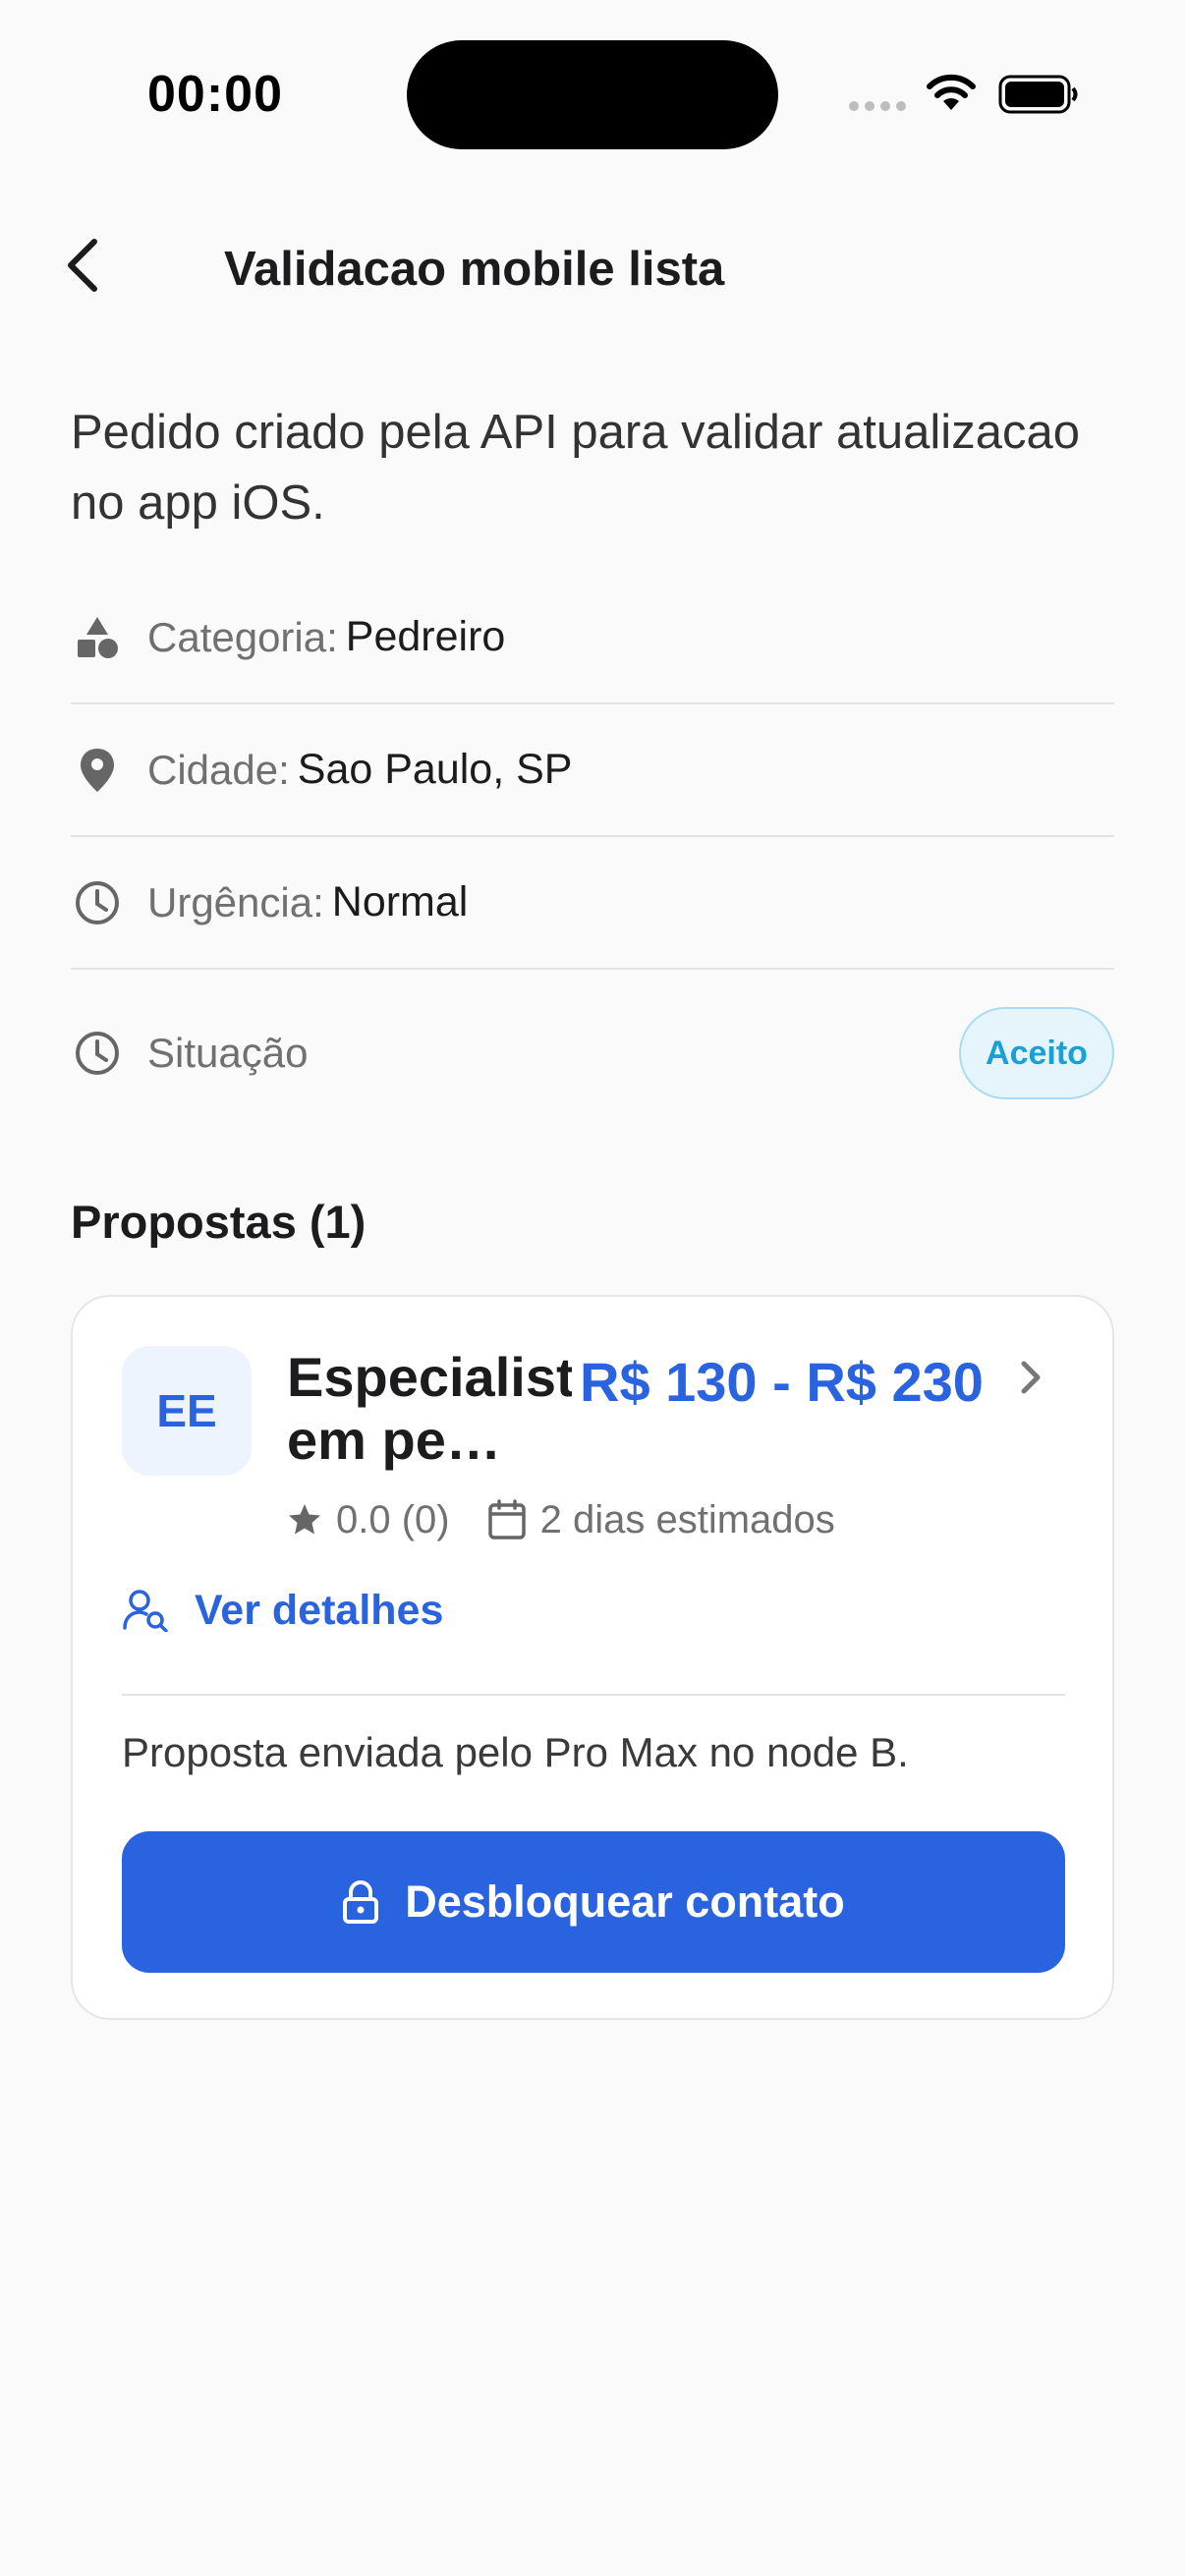 The width and height of the screenshot is (1185, 2576). I want to click on calendar-icon, so click(507, 1519).